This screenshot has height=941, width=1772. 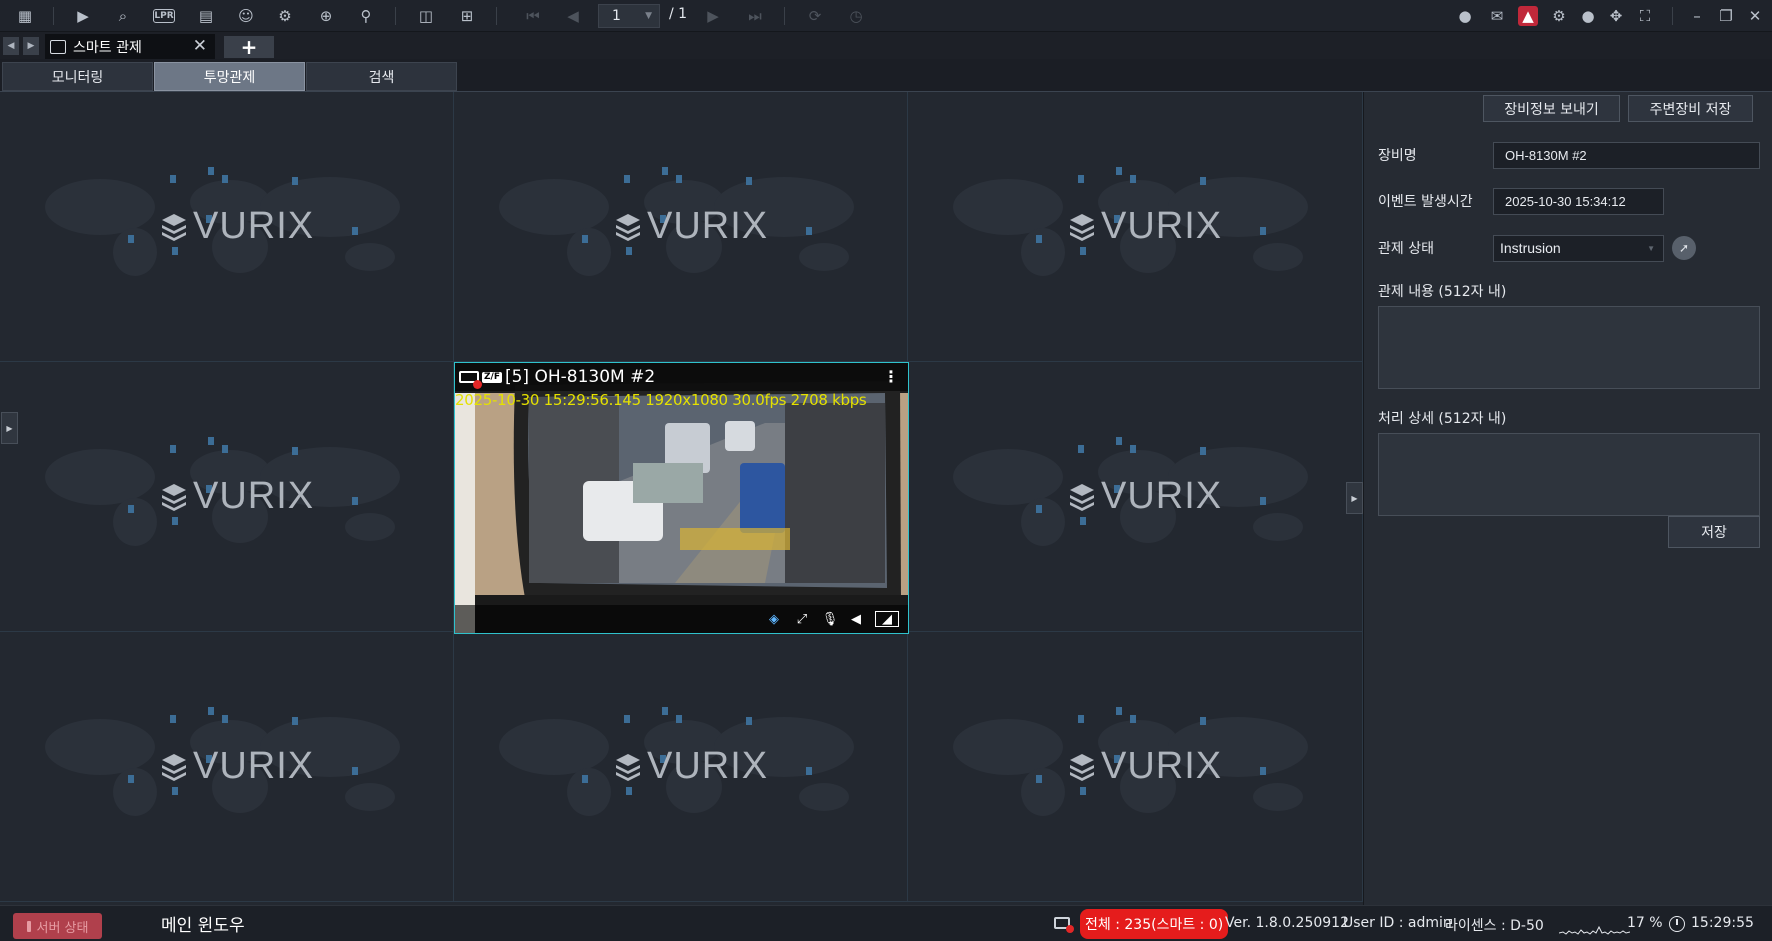 I want to click on user-icon: ●, so click(x=1588, y=16).